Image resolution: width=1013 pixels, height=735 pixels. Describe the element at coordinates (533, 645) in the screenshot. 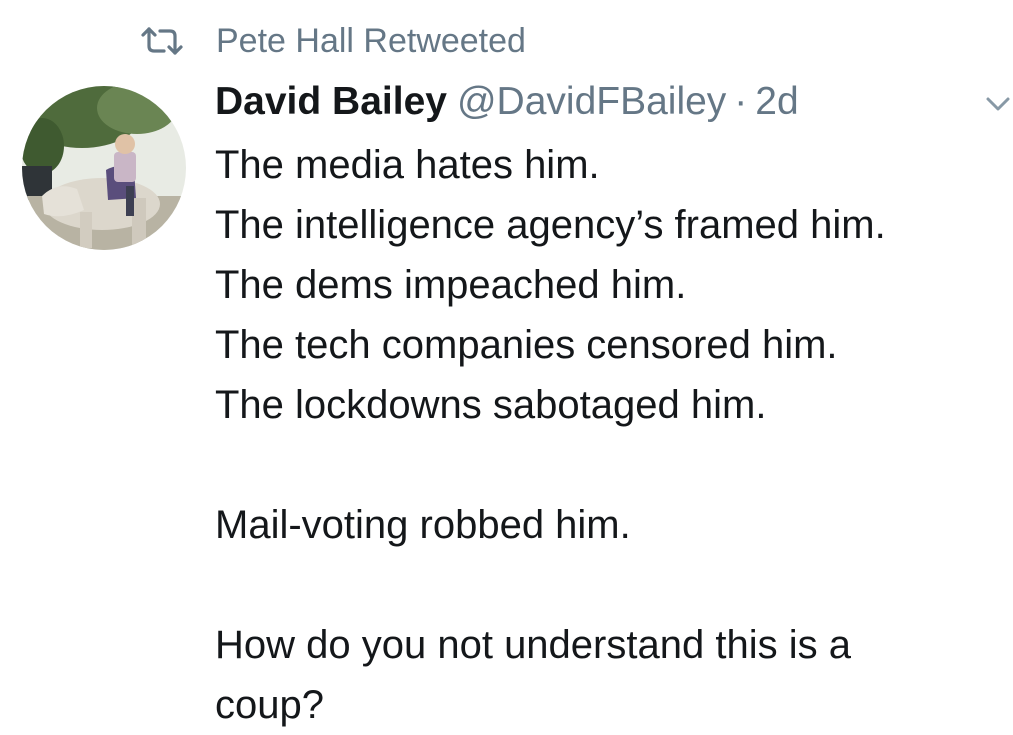

I see `tweet-line: How do you not understand this is a` at that location.